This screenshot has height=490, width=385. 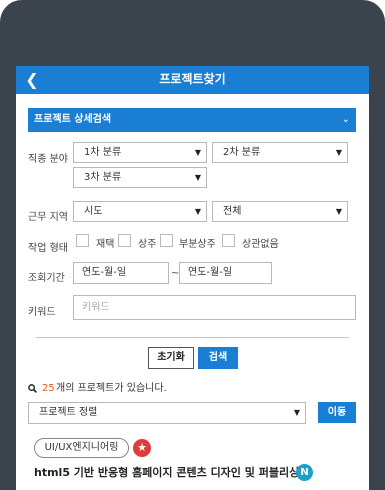 I want to click on region-city-select: 시도 ▼, so click(x=140, y=211).